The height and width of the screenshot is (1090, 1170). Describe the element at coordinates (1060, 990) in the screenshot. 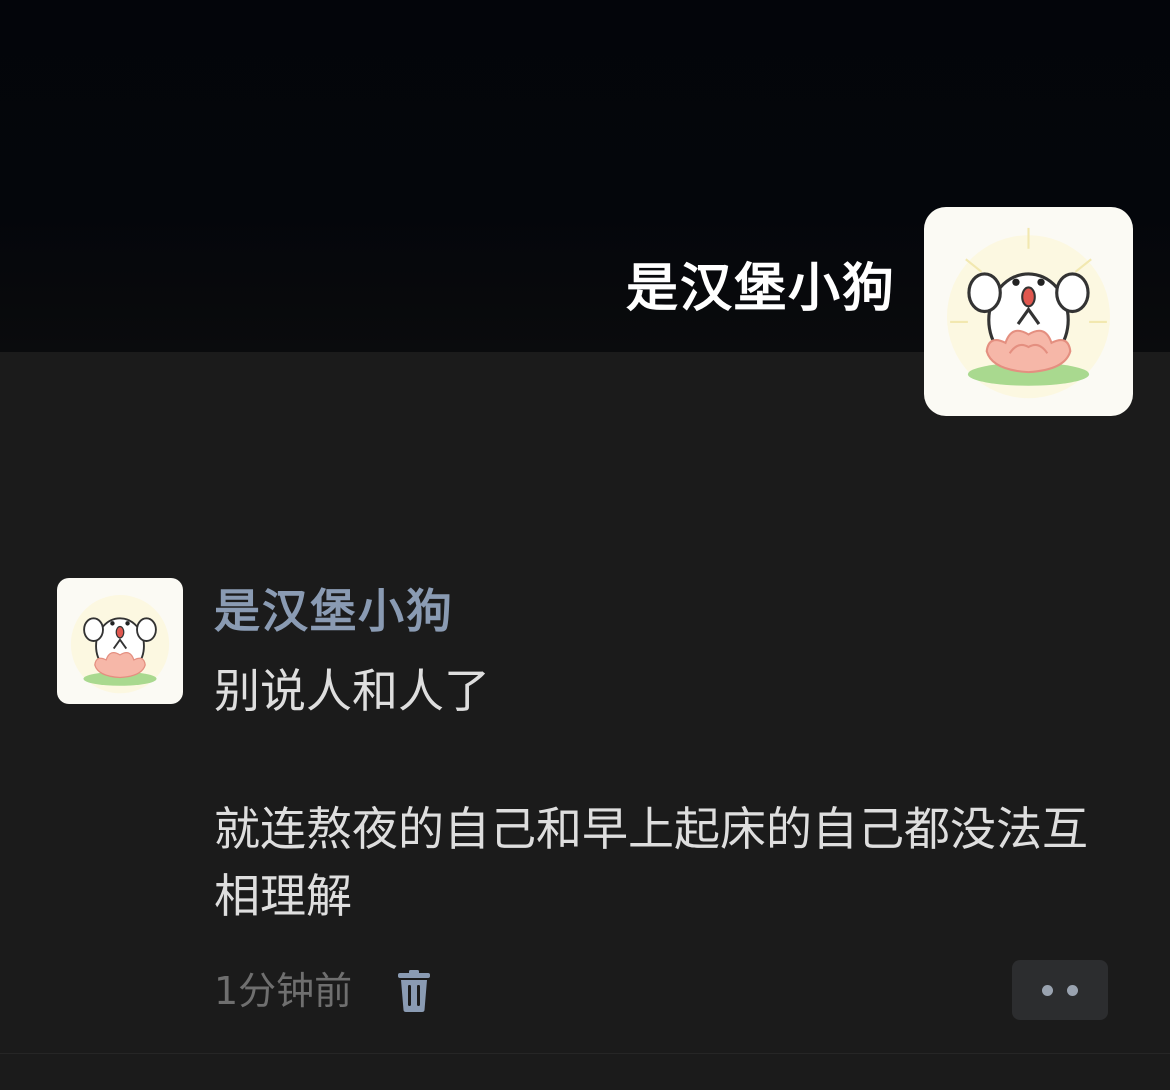

I see `more-button` at that location.